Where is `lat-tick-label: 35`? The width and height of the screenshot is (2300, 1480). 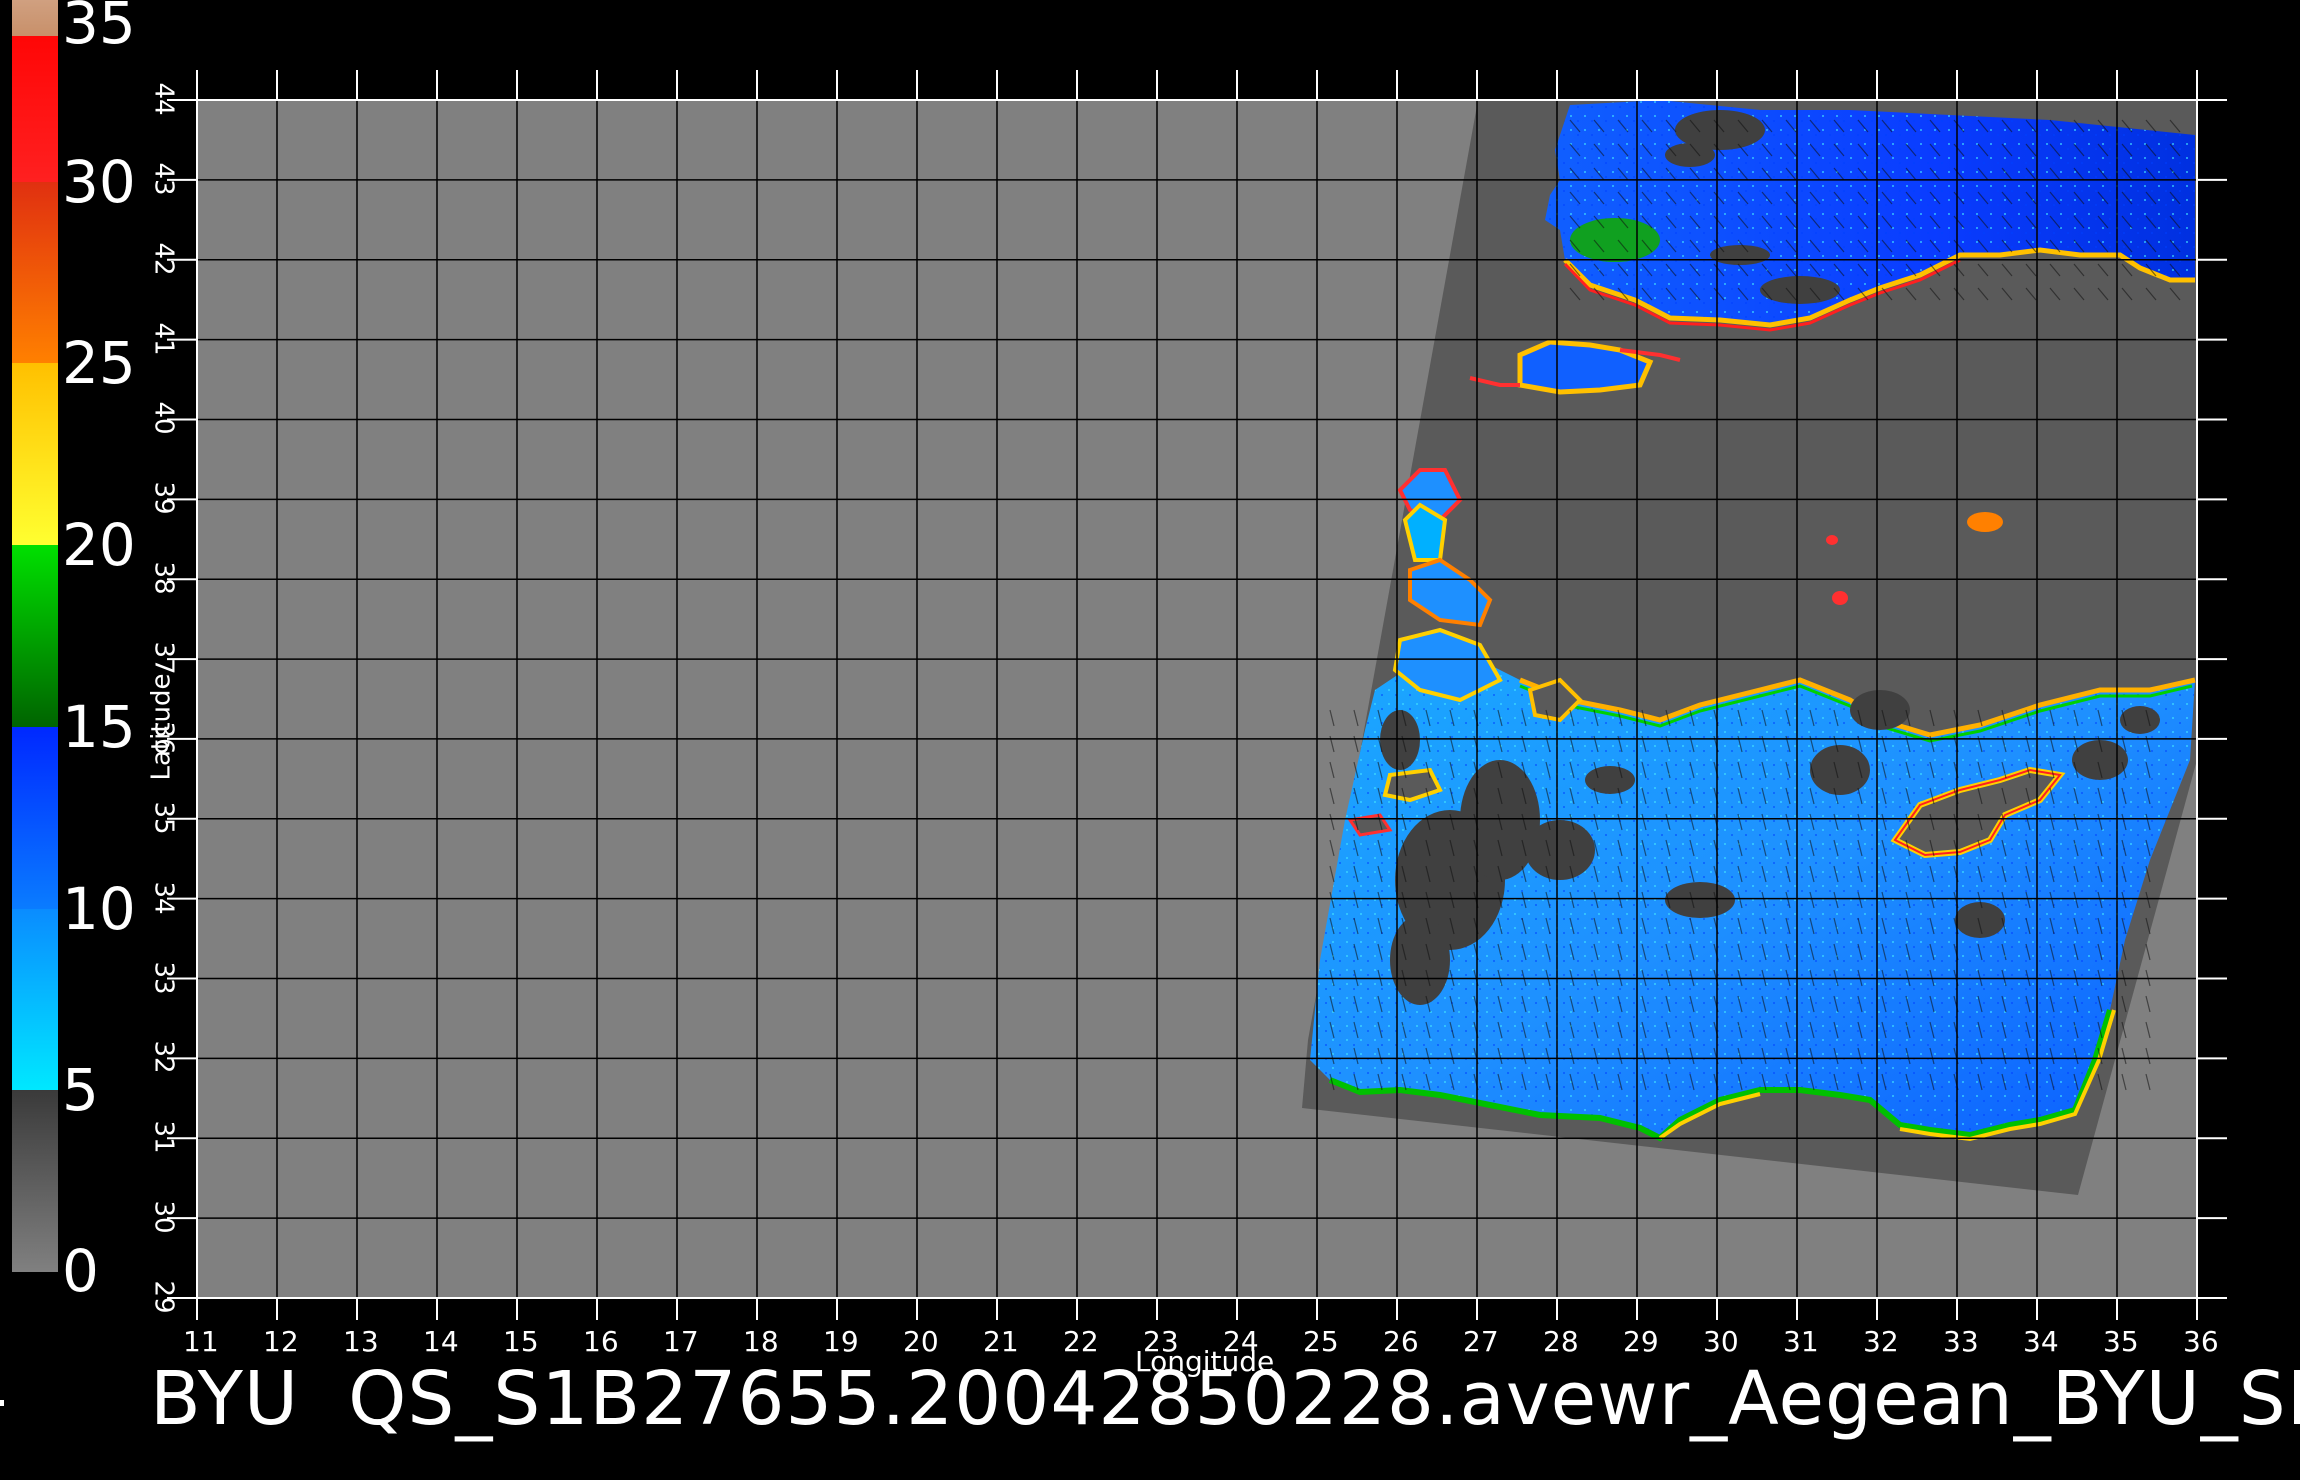
lat-tick-label: 35 is located at coordinates (163, 818).